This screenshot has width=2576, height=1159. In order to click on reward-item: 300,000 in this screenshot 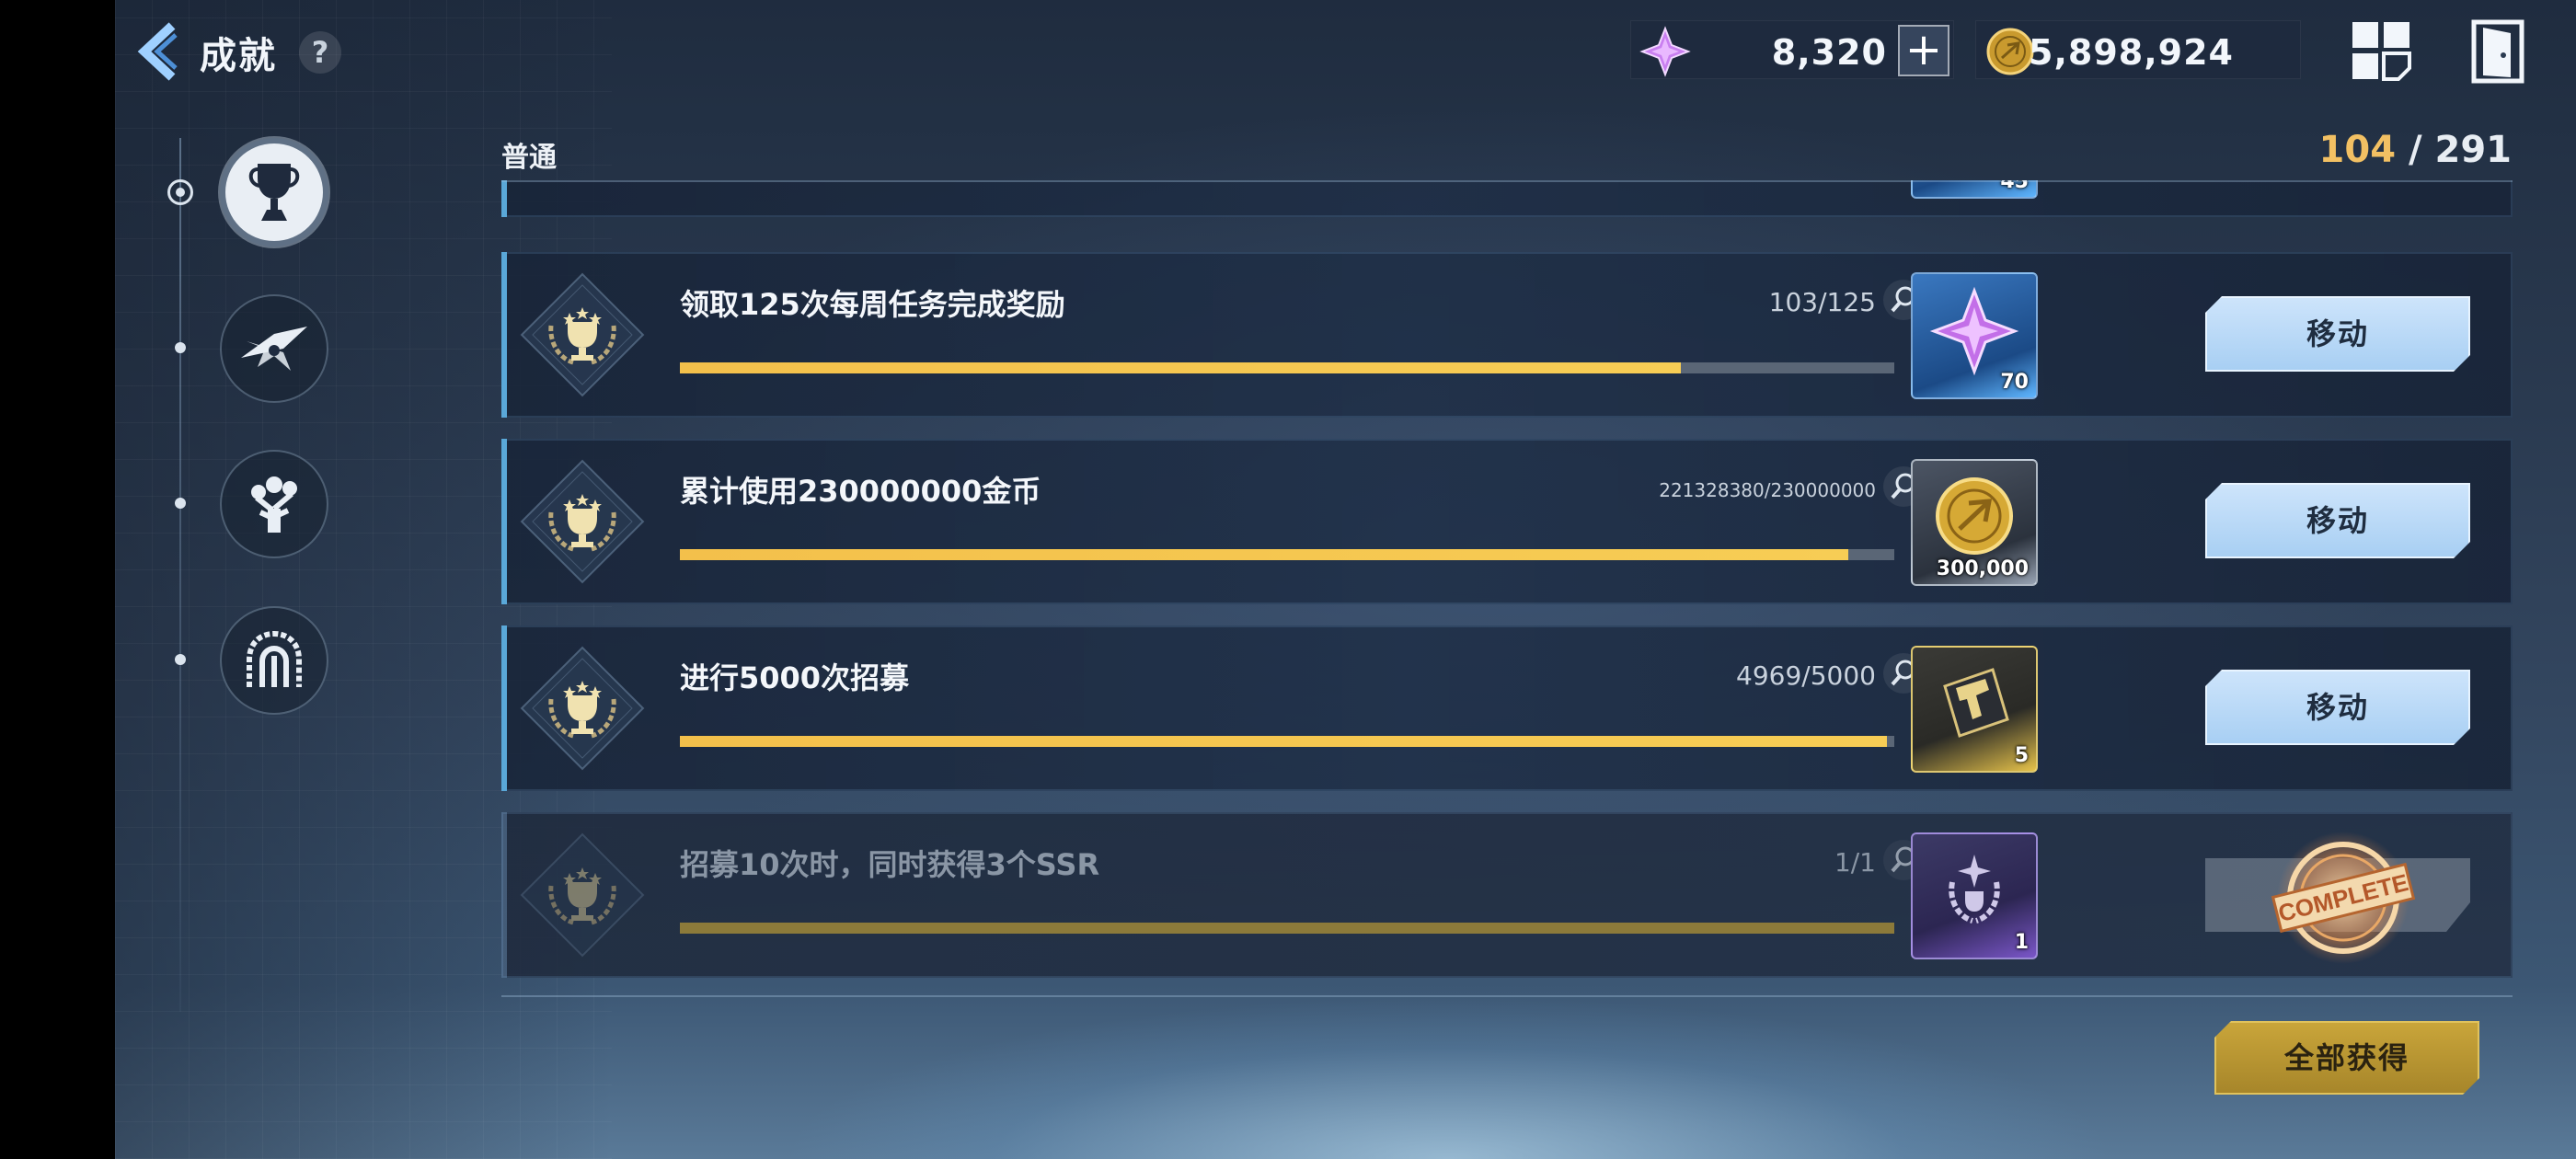, I will do `click(1974, 522)`.